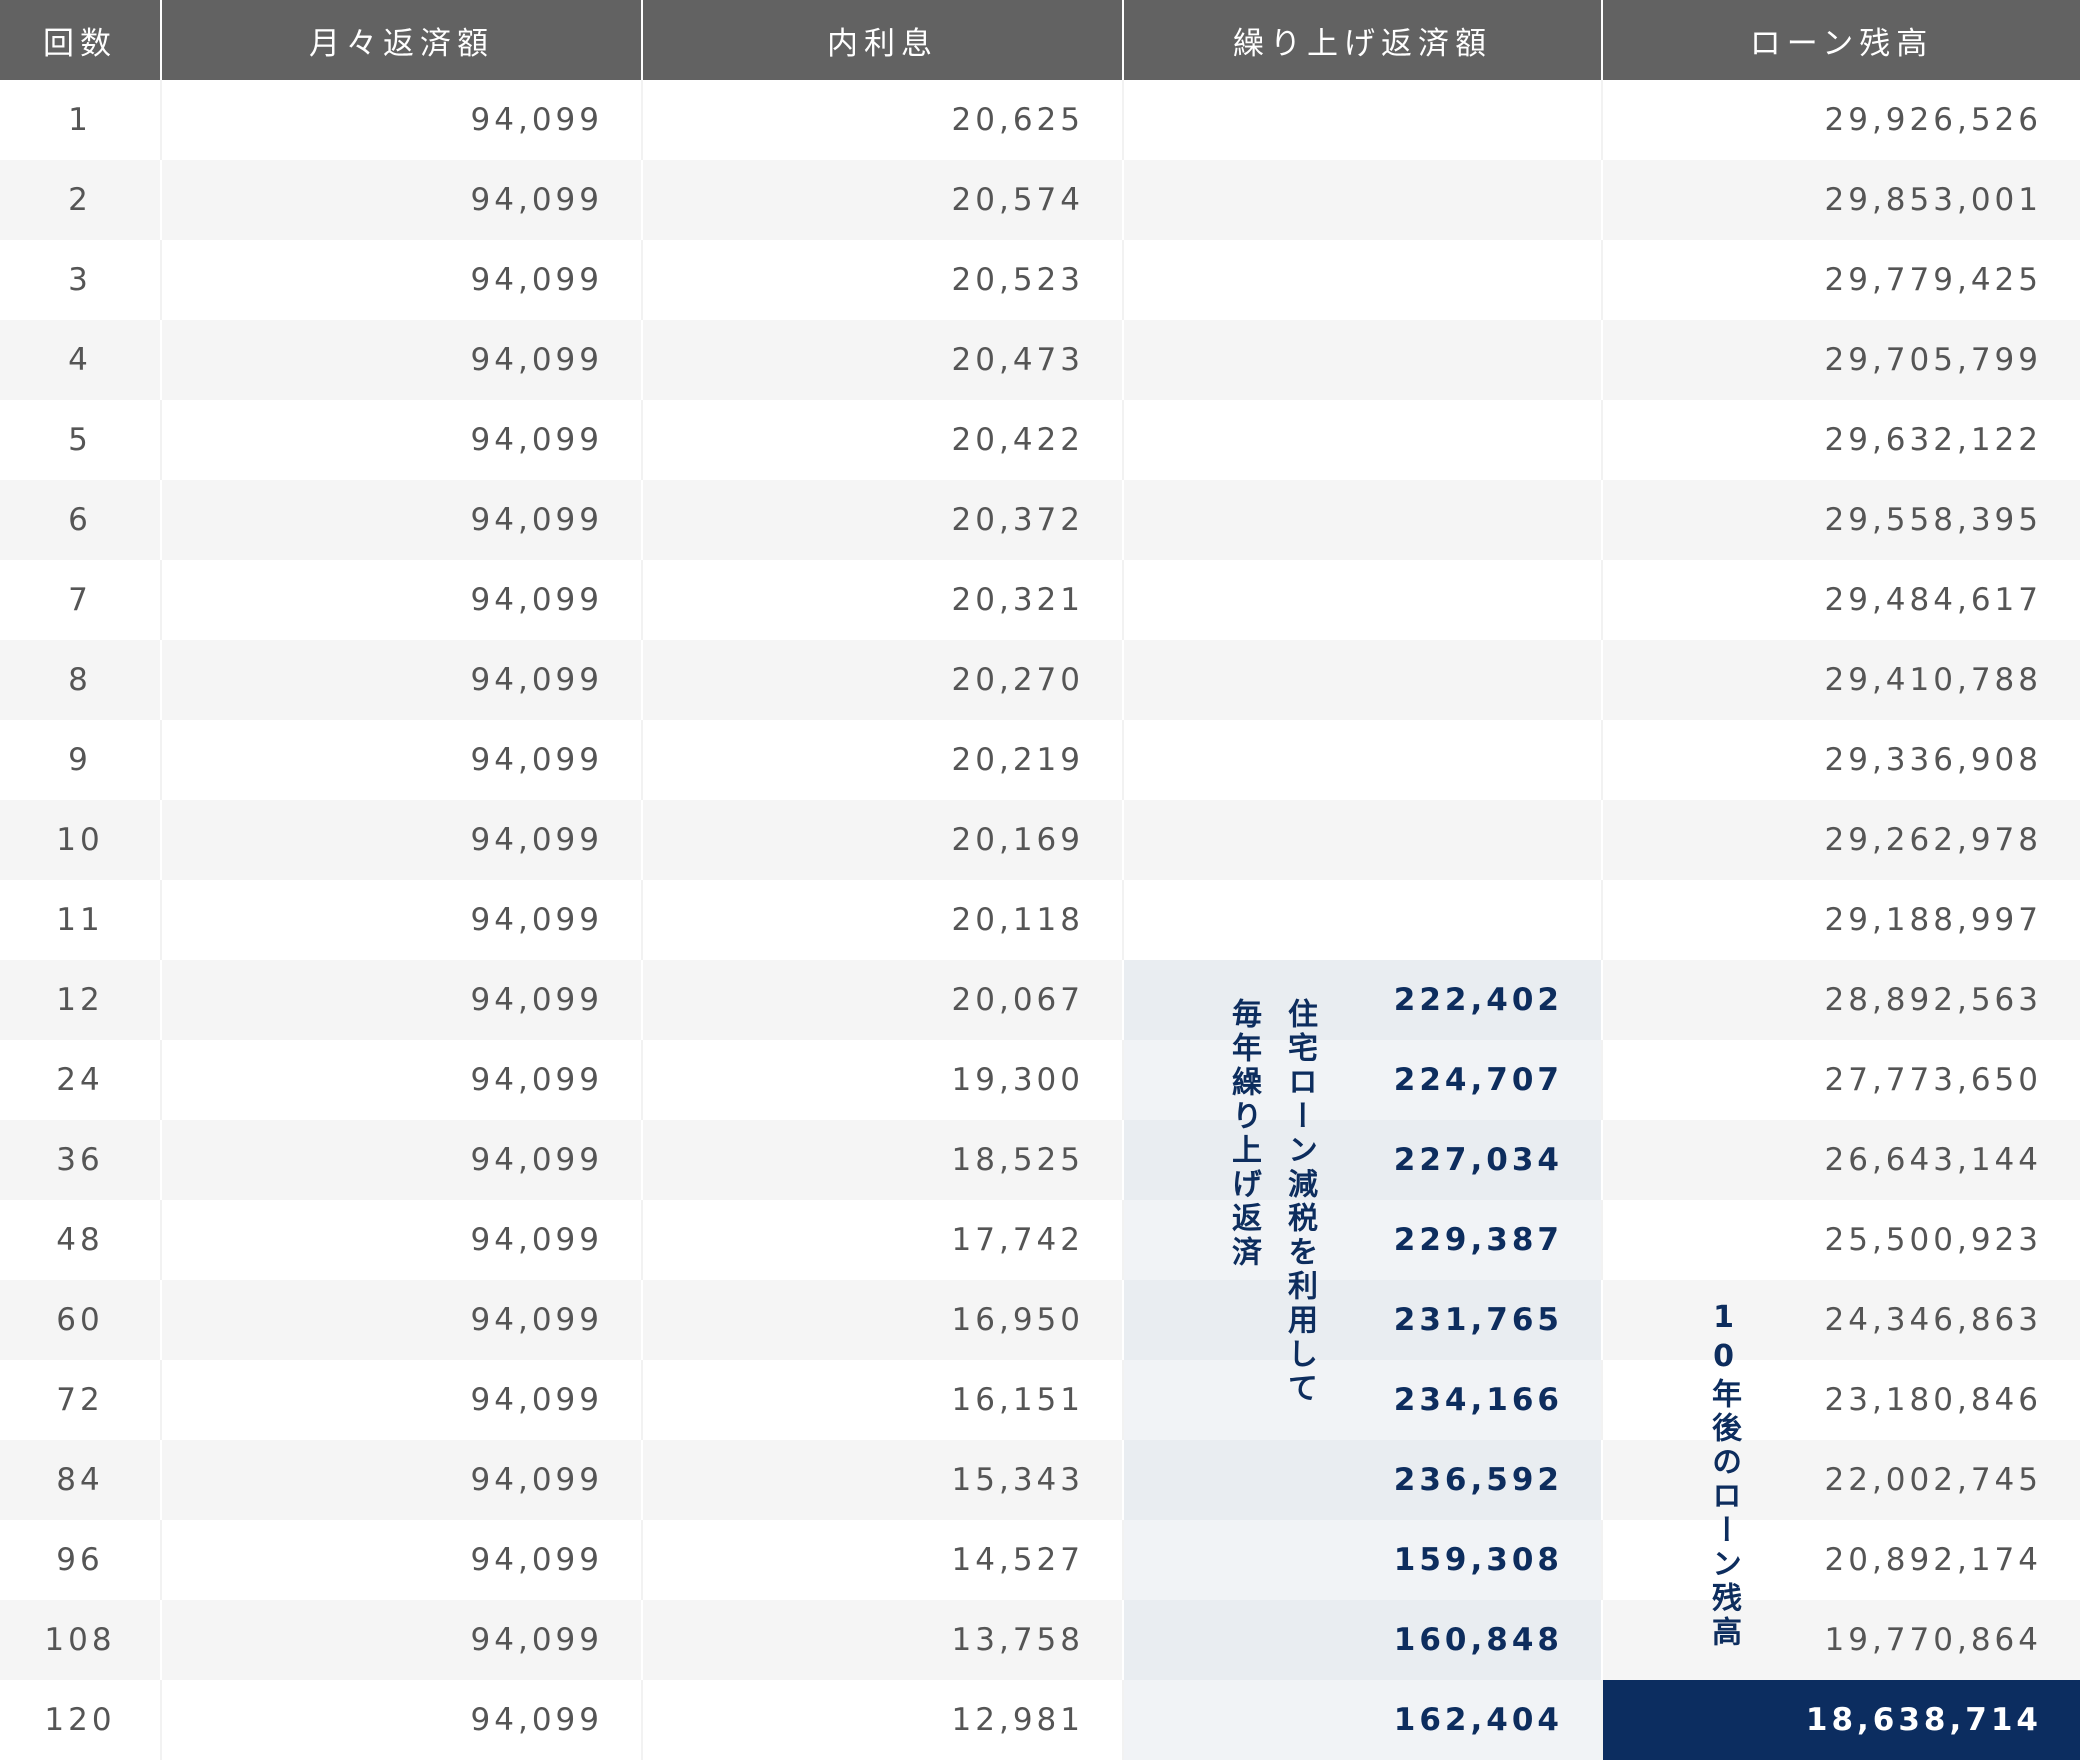 The width and height of the screenshot is (2080, 1760). I want to click on cell-count: 120, so click(80, 1720).